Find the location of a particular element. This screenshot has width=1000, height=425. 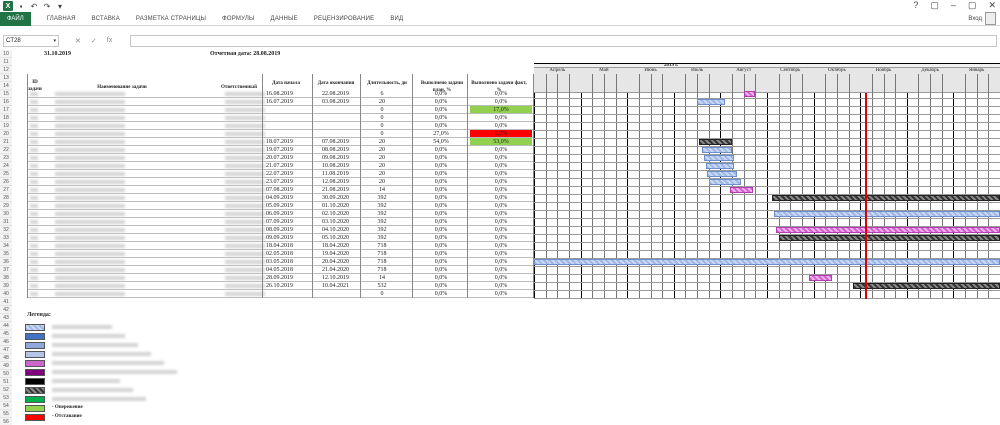

row-header: 52 is located at coordinates (6, 390).